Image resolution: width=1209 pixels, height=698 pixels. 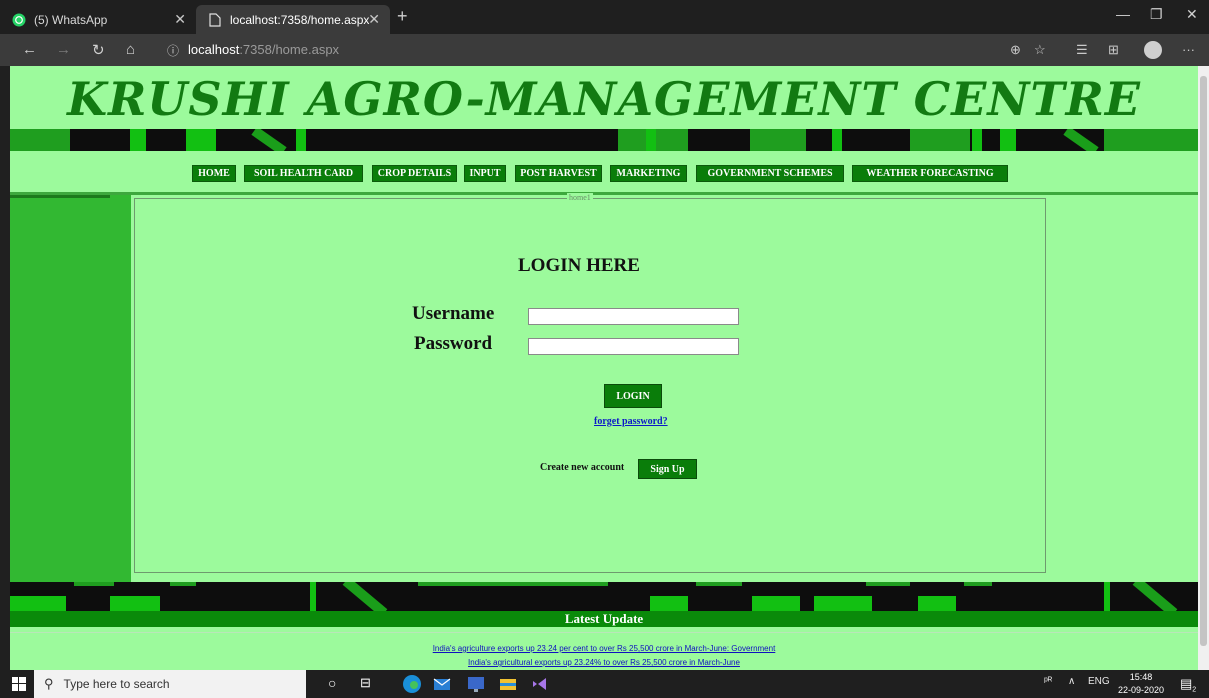 I want to click on cortana-icon: ○, so click(x=332, y=683).